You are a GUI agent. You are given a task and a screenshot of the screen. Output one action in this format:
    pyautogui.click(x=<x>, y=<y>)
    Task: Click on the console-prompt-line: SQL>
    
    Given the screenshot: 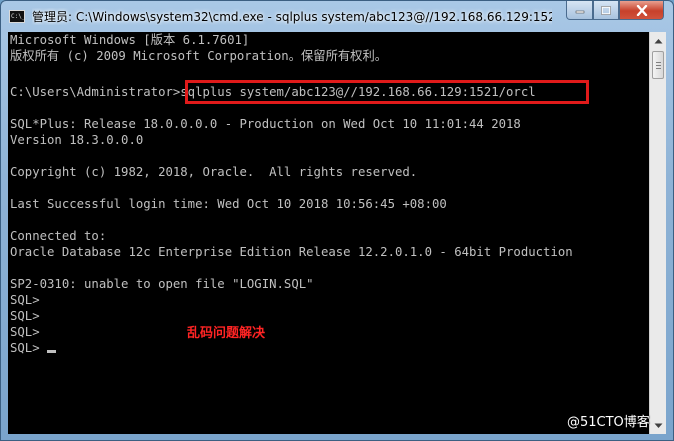 What is the action you would take?
    pyautogui.click(x=33, y=348)
    